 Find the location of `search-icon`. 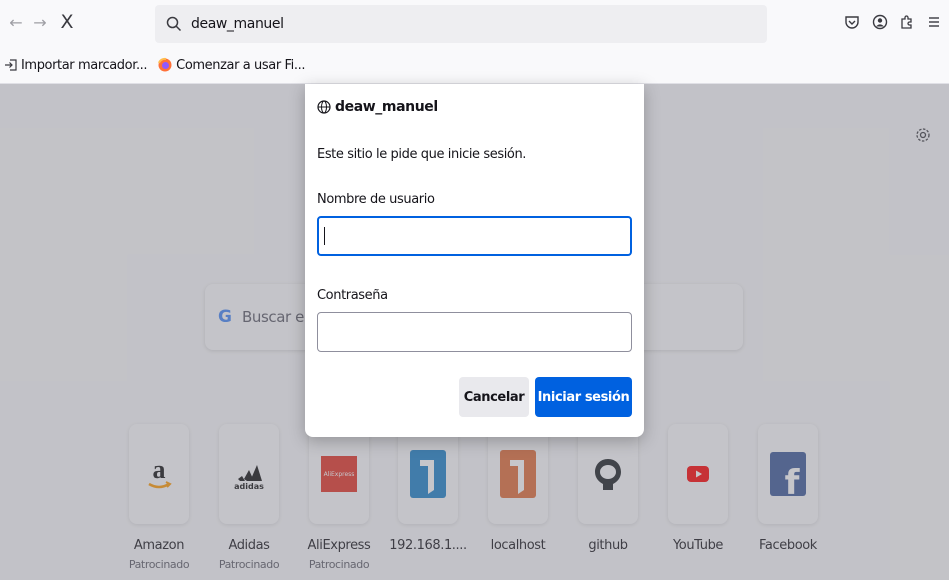

search-icon is located at coordinates (174, 24).